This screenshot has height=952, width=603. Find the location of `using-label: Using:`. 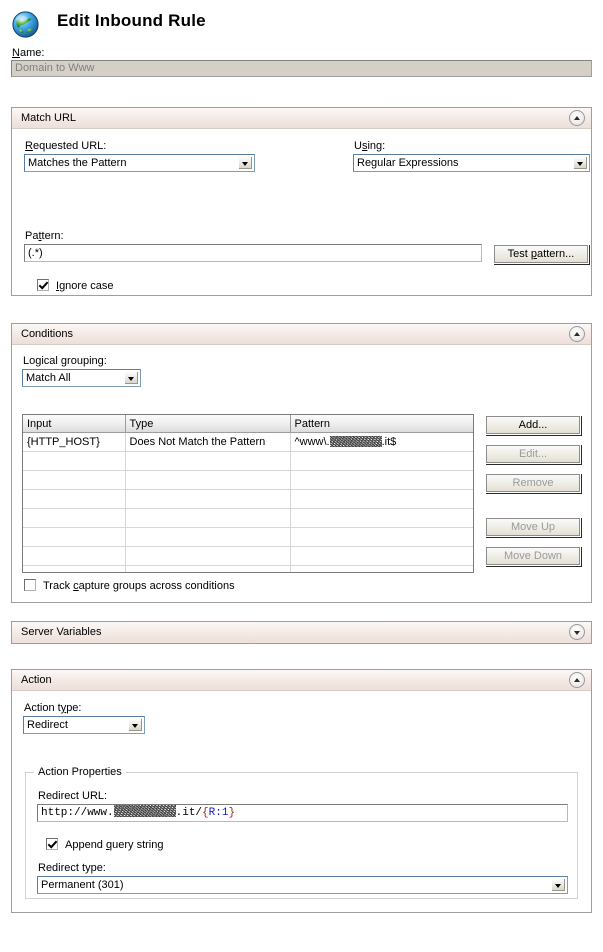

using-label: Using: is located at coordinates (370, 146).